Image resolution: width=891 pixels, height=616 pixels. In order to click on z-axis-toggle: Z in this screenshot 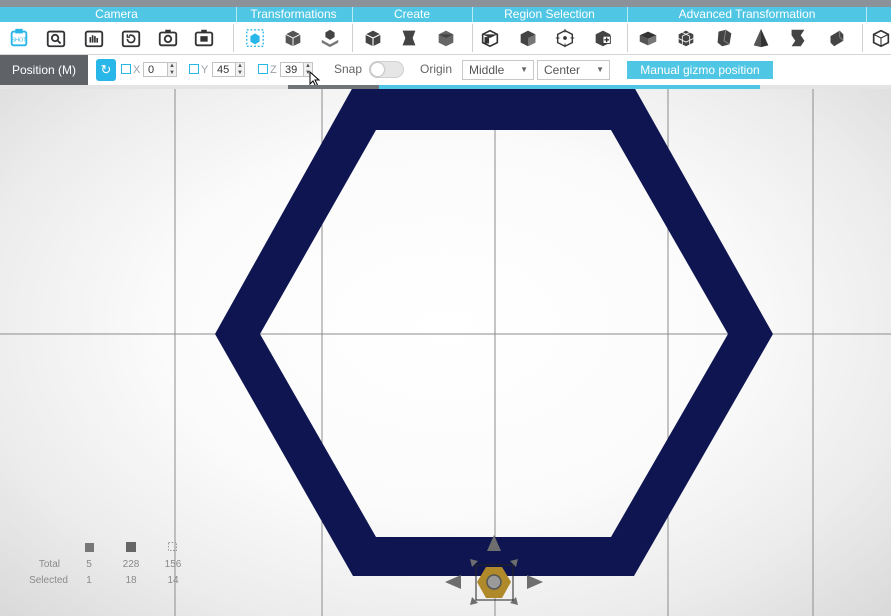, I will do `click(267, 70)`.